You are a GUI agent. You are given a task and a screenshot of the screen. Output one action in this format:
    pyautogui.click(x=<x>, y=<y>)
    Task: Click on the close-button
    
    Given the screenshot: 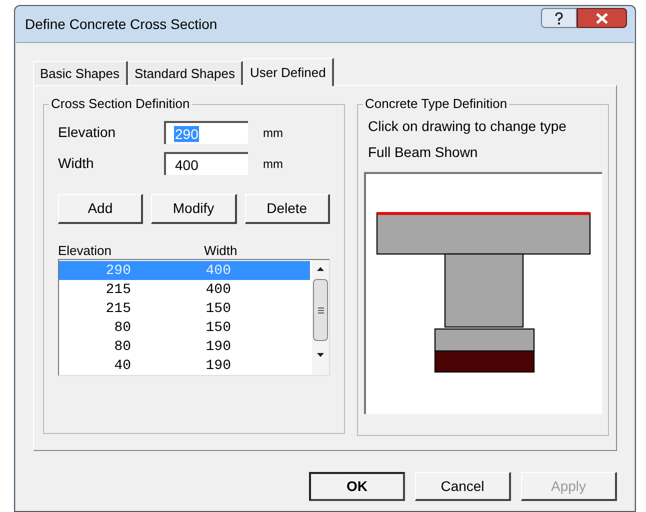 What is the action you would take?
    pyautogui.click(x=602, y=18)
    